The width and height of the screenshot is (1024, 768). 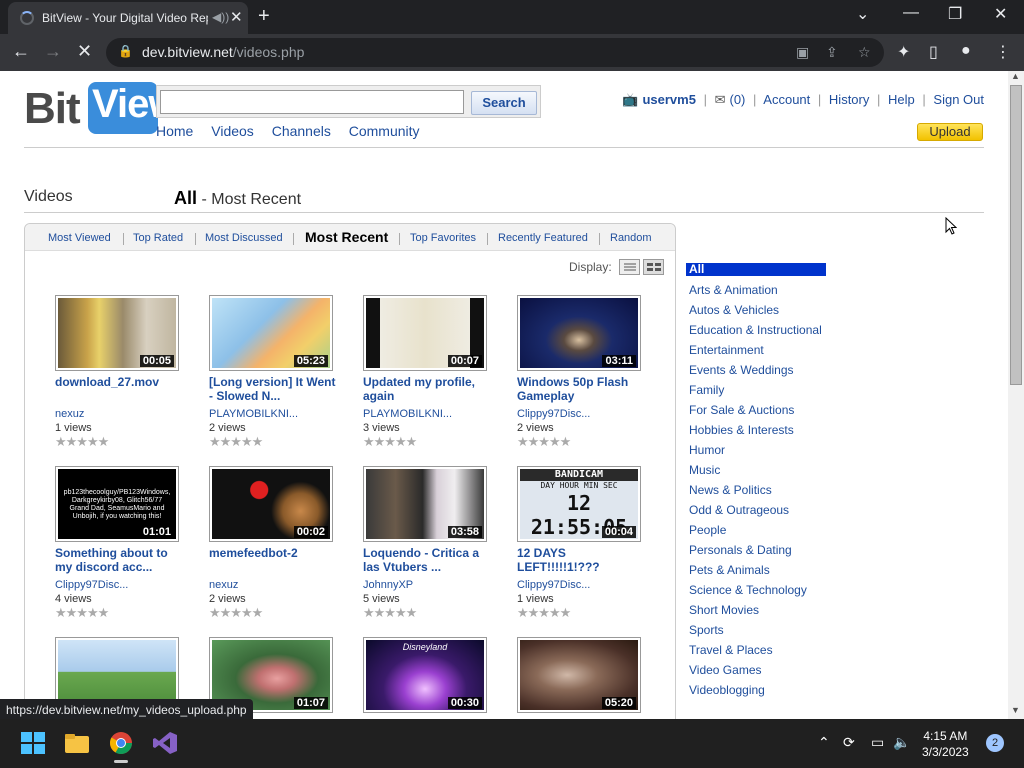 What do you see at coordinates (706, 390) in the screenshot?
I see `category-item: Family` at bounding box center [706, 390].